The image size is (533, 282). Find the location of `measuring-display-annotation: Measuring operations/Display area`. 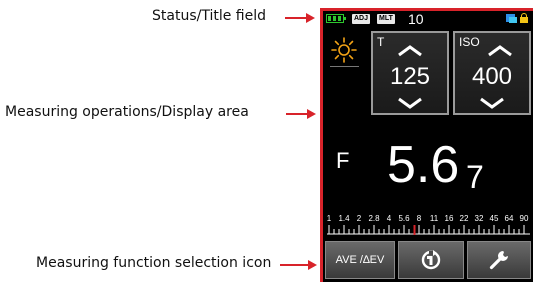

measuring-display-annotation: Measuring operations/Display area is located at coordinates (127, 112).